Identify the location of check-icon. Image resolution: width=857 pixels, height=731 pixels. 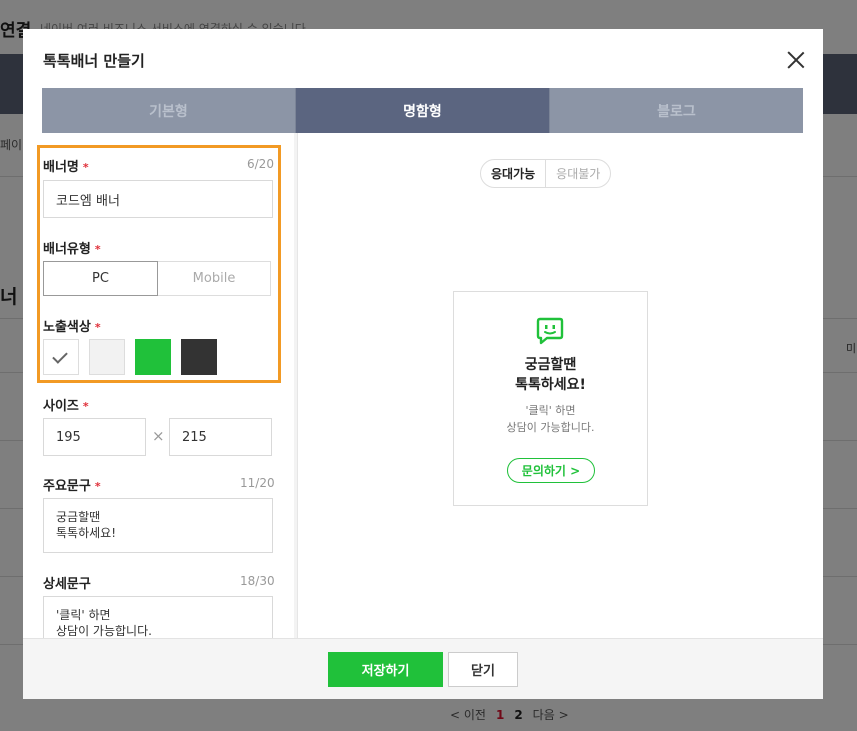
(60, 356).